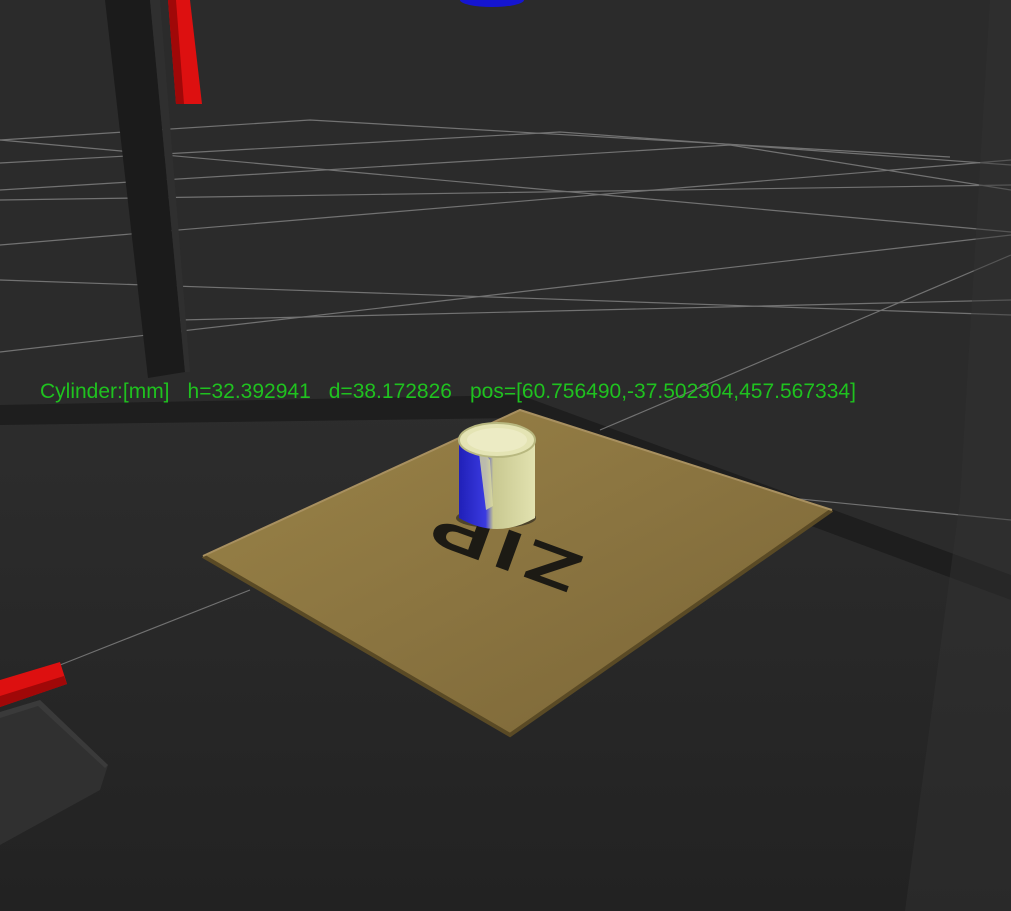 This screenshot has width=1011, height=911. What do you see at coordinates (492, 3) in the screenshot?
I see `z-axis-cap` at bounding box center [492, 3].